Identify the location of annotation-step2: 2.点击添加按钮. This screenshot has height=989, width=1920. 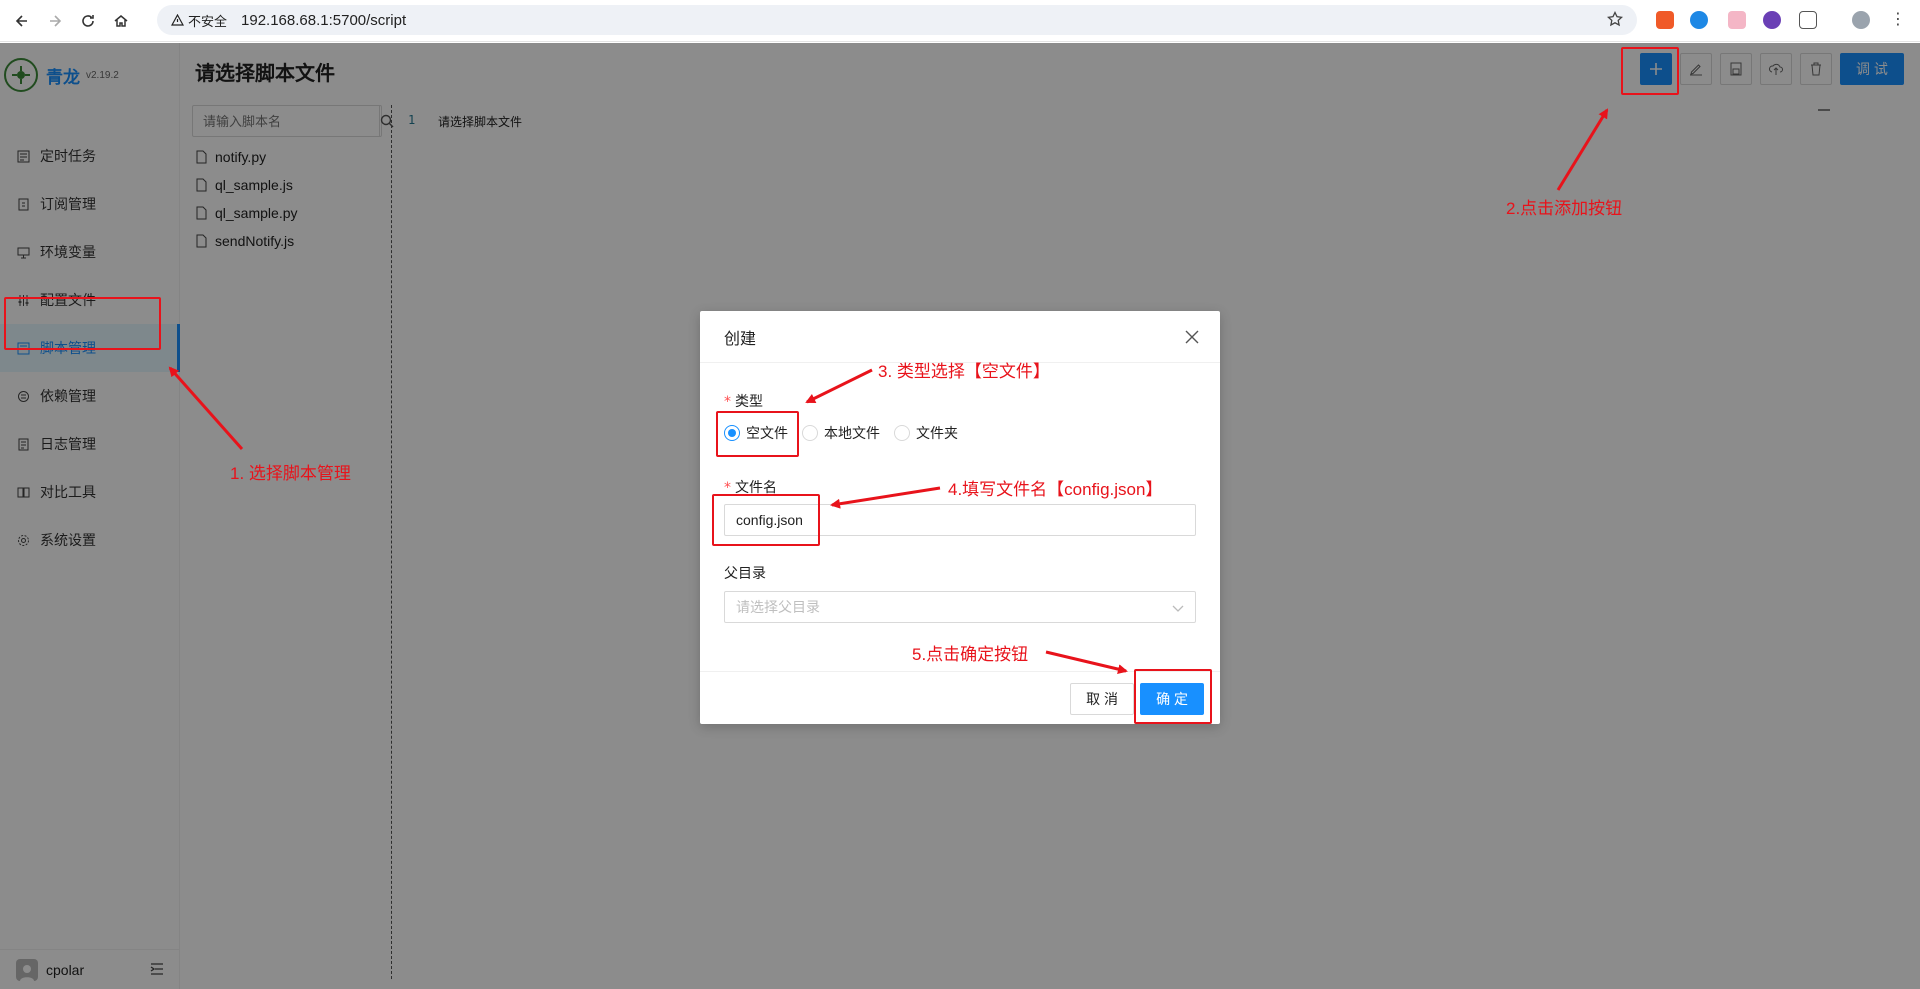
(1564, 208).